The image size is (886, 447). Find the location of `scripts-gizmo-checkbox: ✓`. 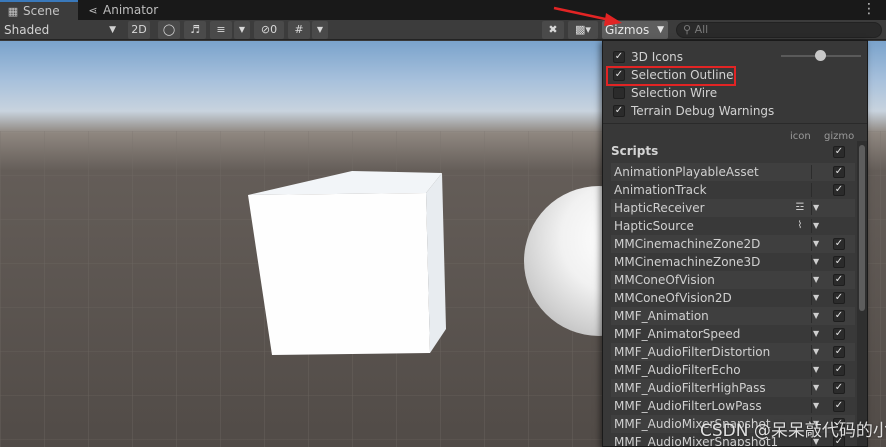

scripts-gizmo-checkbox: ✓ is located at coordinates (839, 152).